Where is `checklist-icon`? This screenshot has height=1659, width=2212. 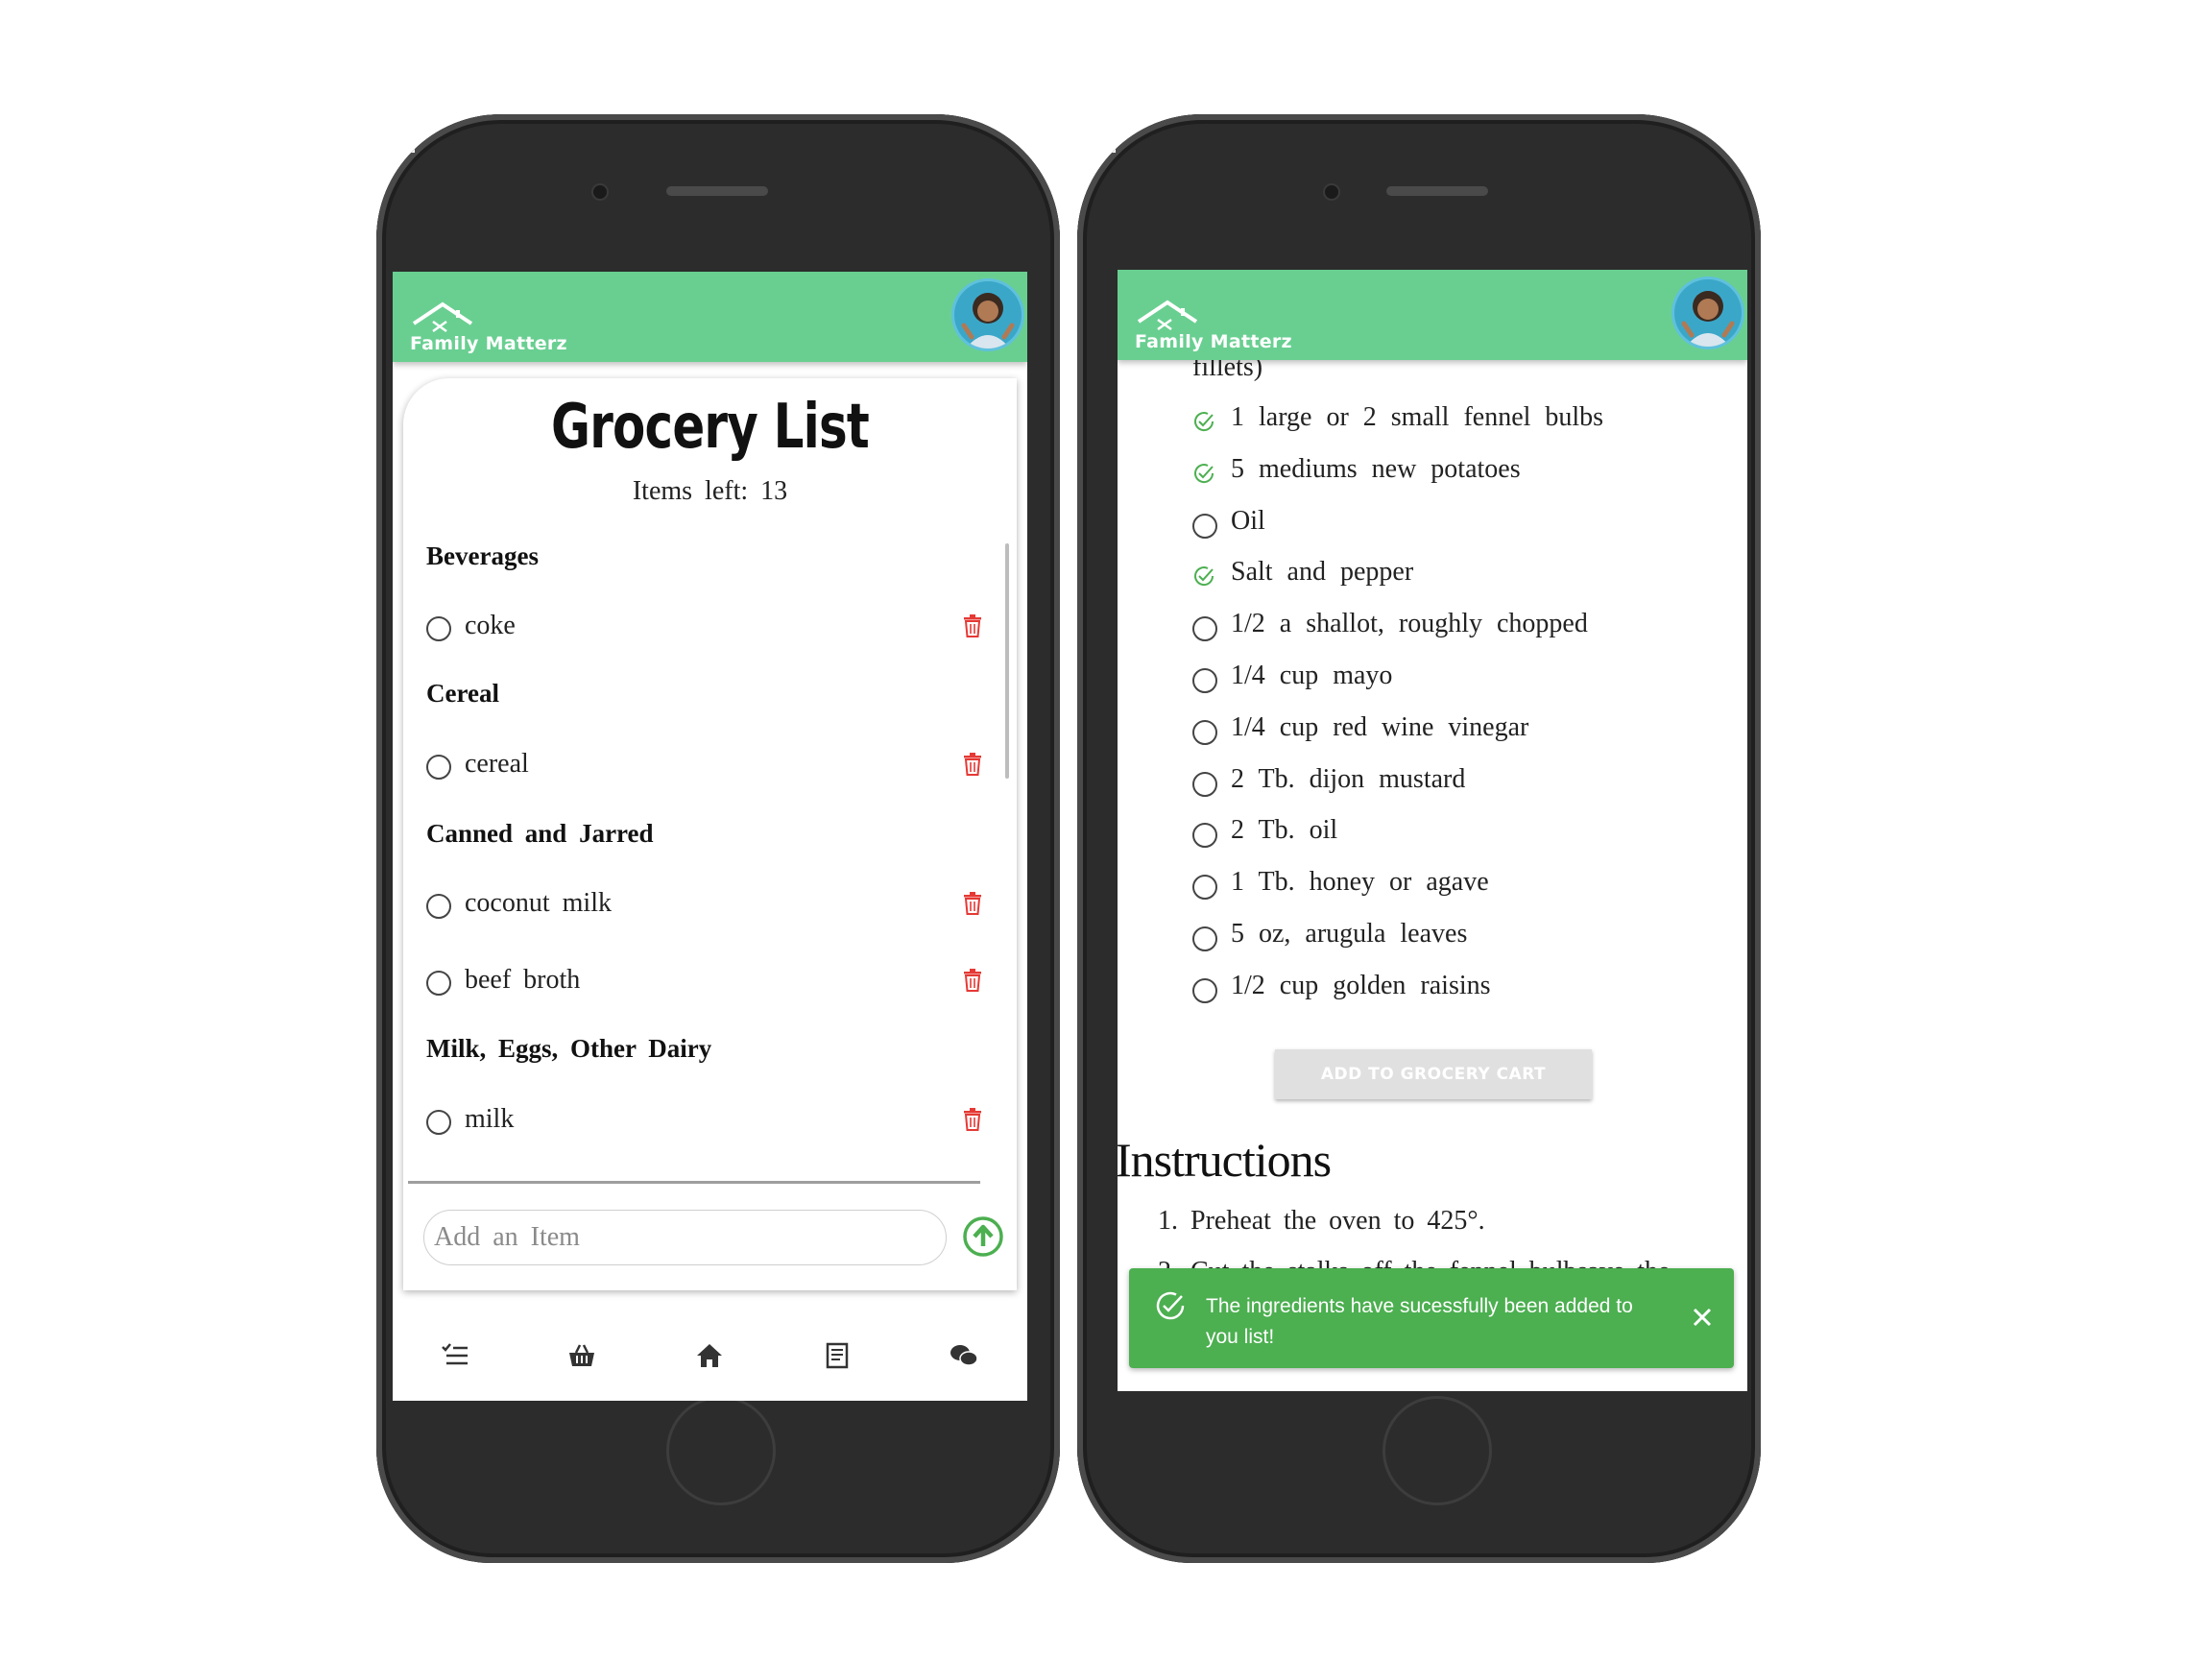 checklist-icon is located at coordinates (455, 1355).